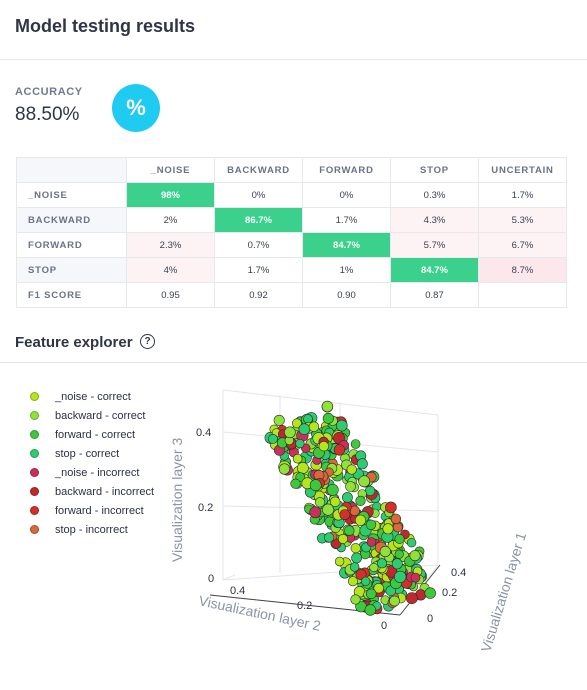 This screenshot has height=690, width=587. I want to click on page-title: Model testing results, so click(105, 26).